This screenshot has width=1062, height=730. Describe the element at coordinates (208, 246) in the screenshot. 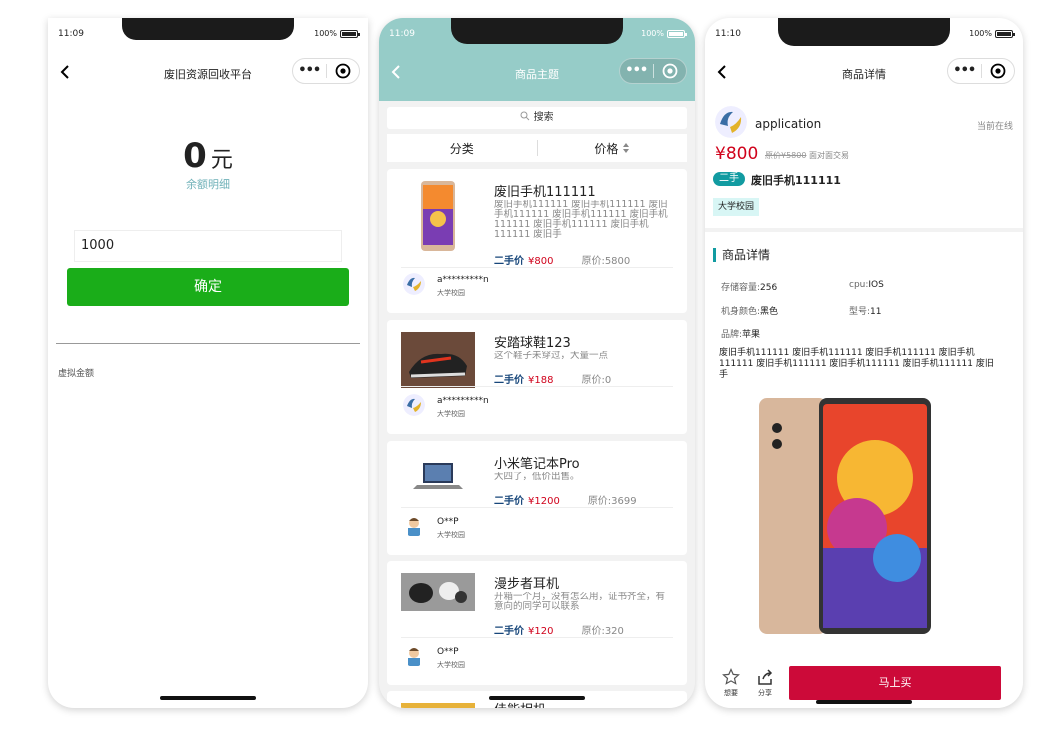

I see `amount-input: 1000` at that location.